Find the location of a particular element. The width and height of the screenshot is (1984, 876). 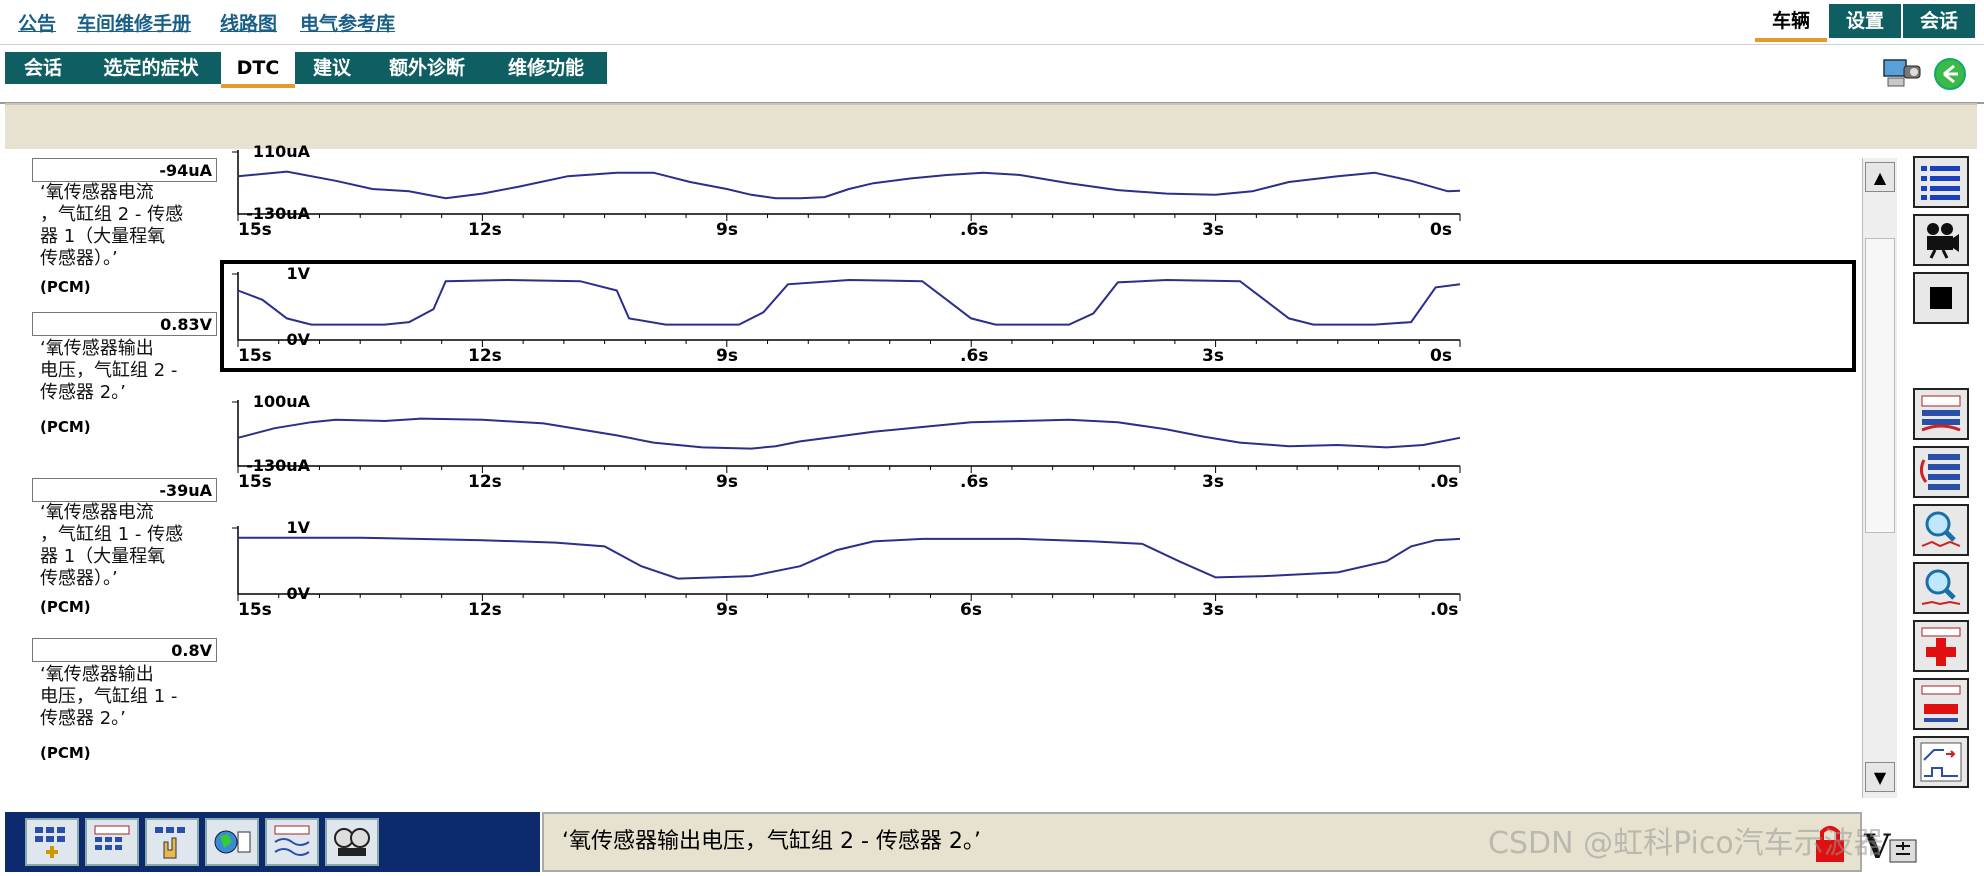

exit-icon is located at coordinates (1950, 74).